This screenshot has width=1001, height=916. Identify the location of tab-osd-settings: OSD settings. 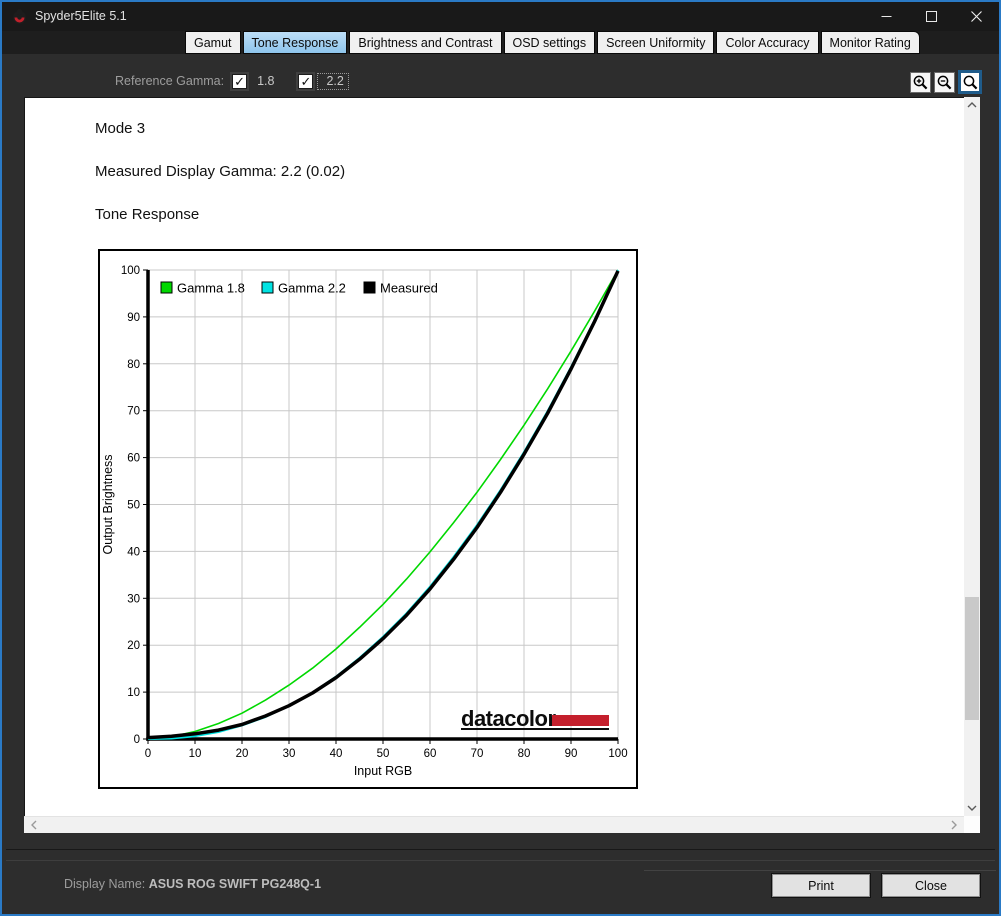
(549, 42).